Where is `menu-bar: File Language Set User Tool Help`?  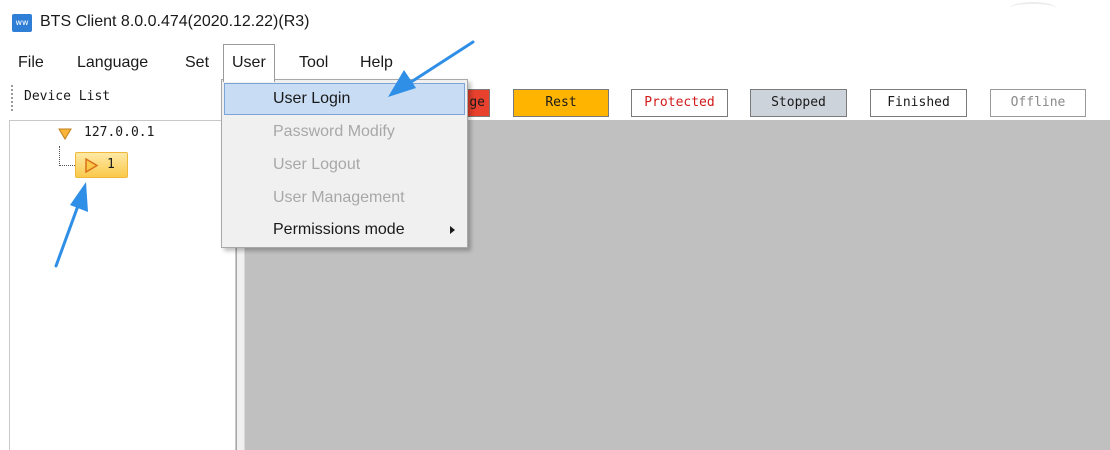
menu-bar: File Language Set User Tool Help is located at coordinates (555, 63).